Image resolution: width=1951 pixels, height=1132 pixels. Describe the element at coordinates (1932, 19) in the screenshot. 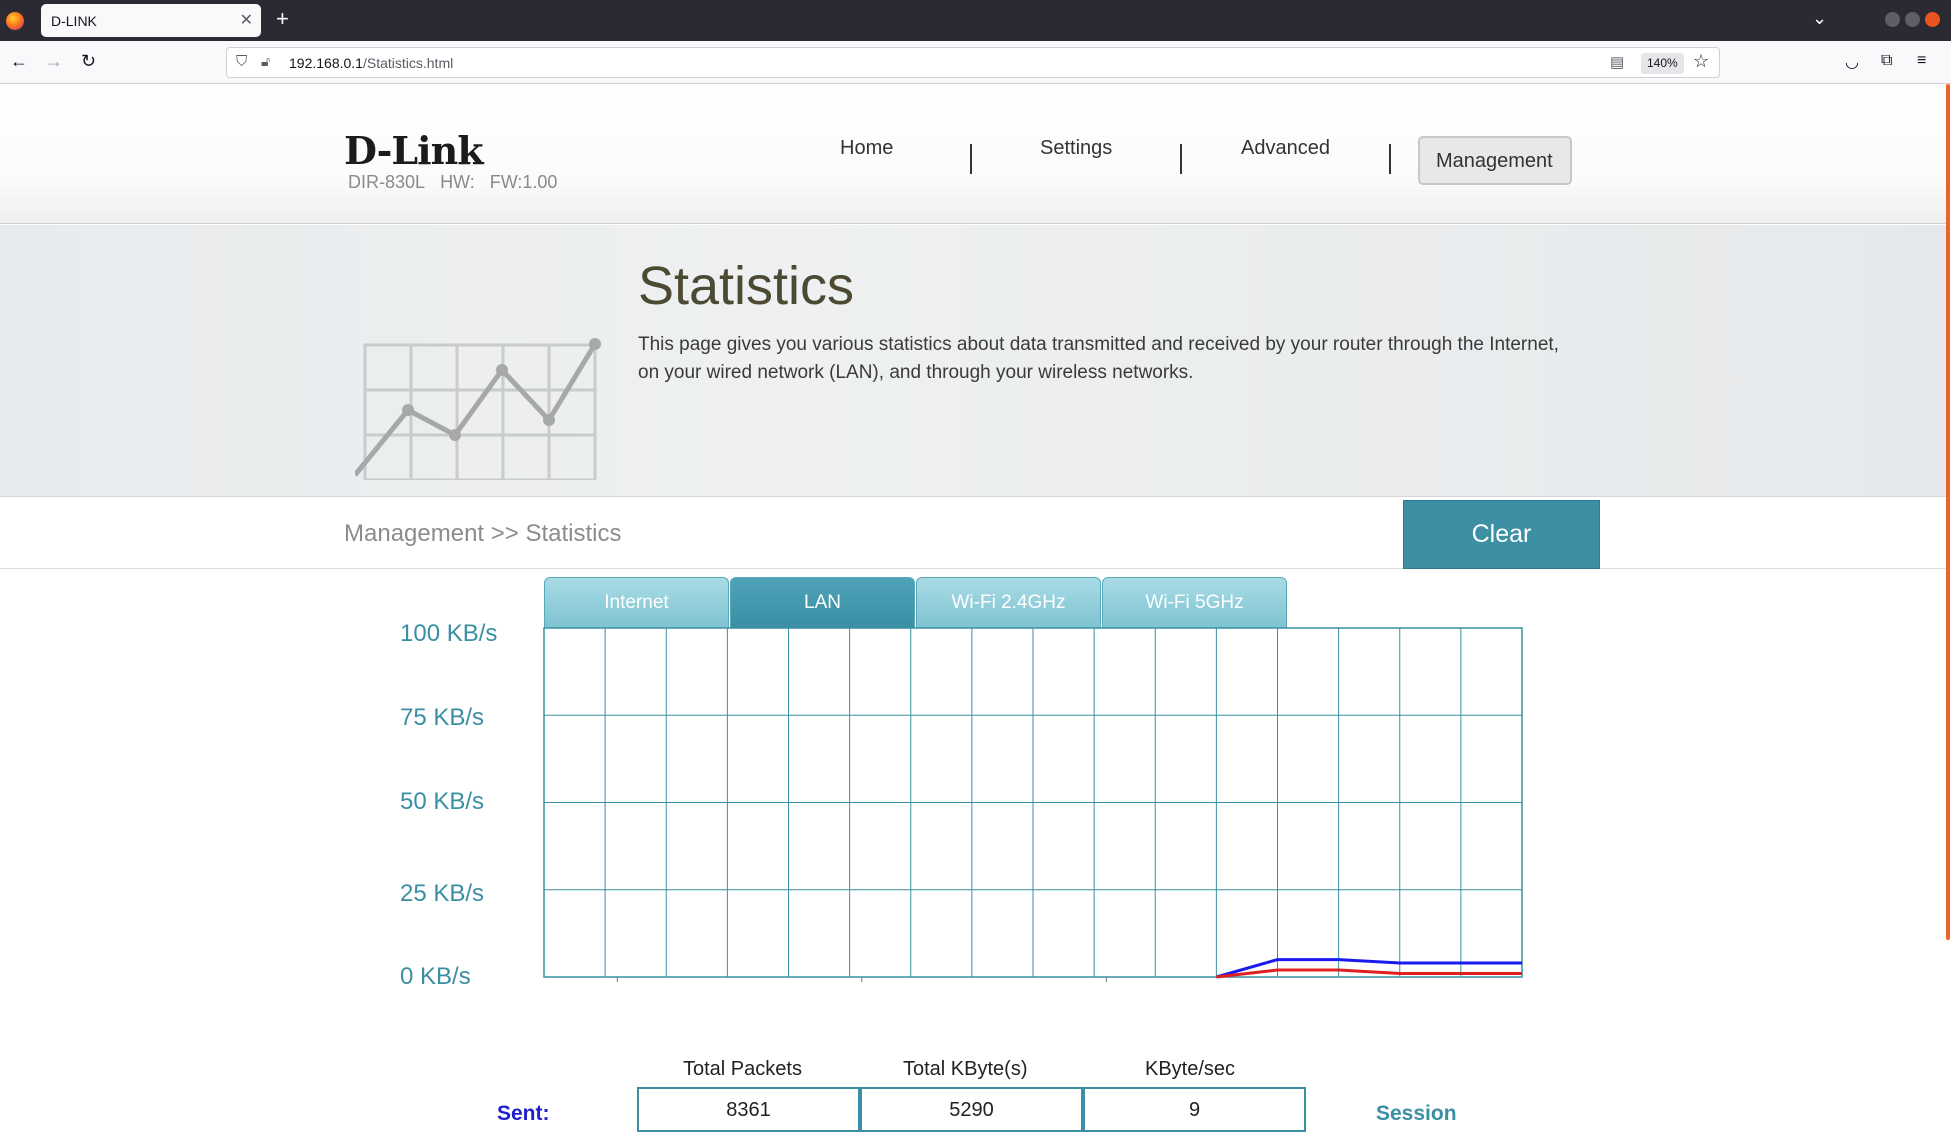

I see `close-window-button` at that location.